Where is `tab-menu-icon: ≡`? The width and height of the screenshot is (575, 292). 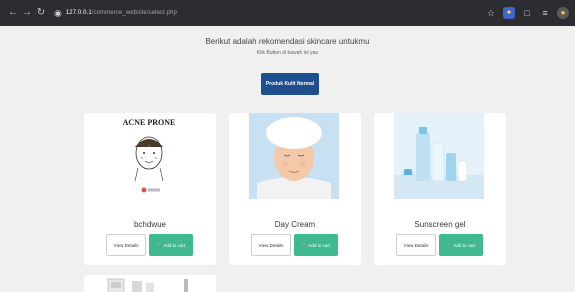
tab-menu-icon: ≡ is located at coordinates (545, 13).